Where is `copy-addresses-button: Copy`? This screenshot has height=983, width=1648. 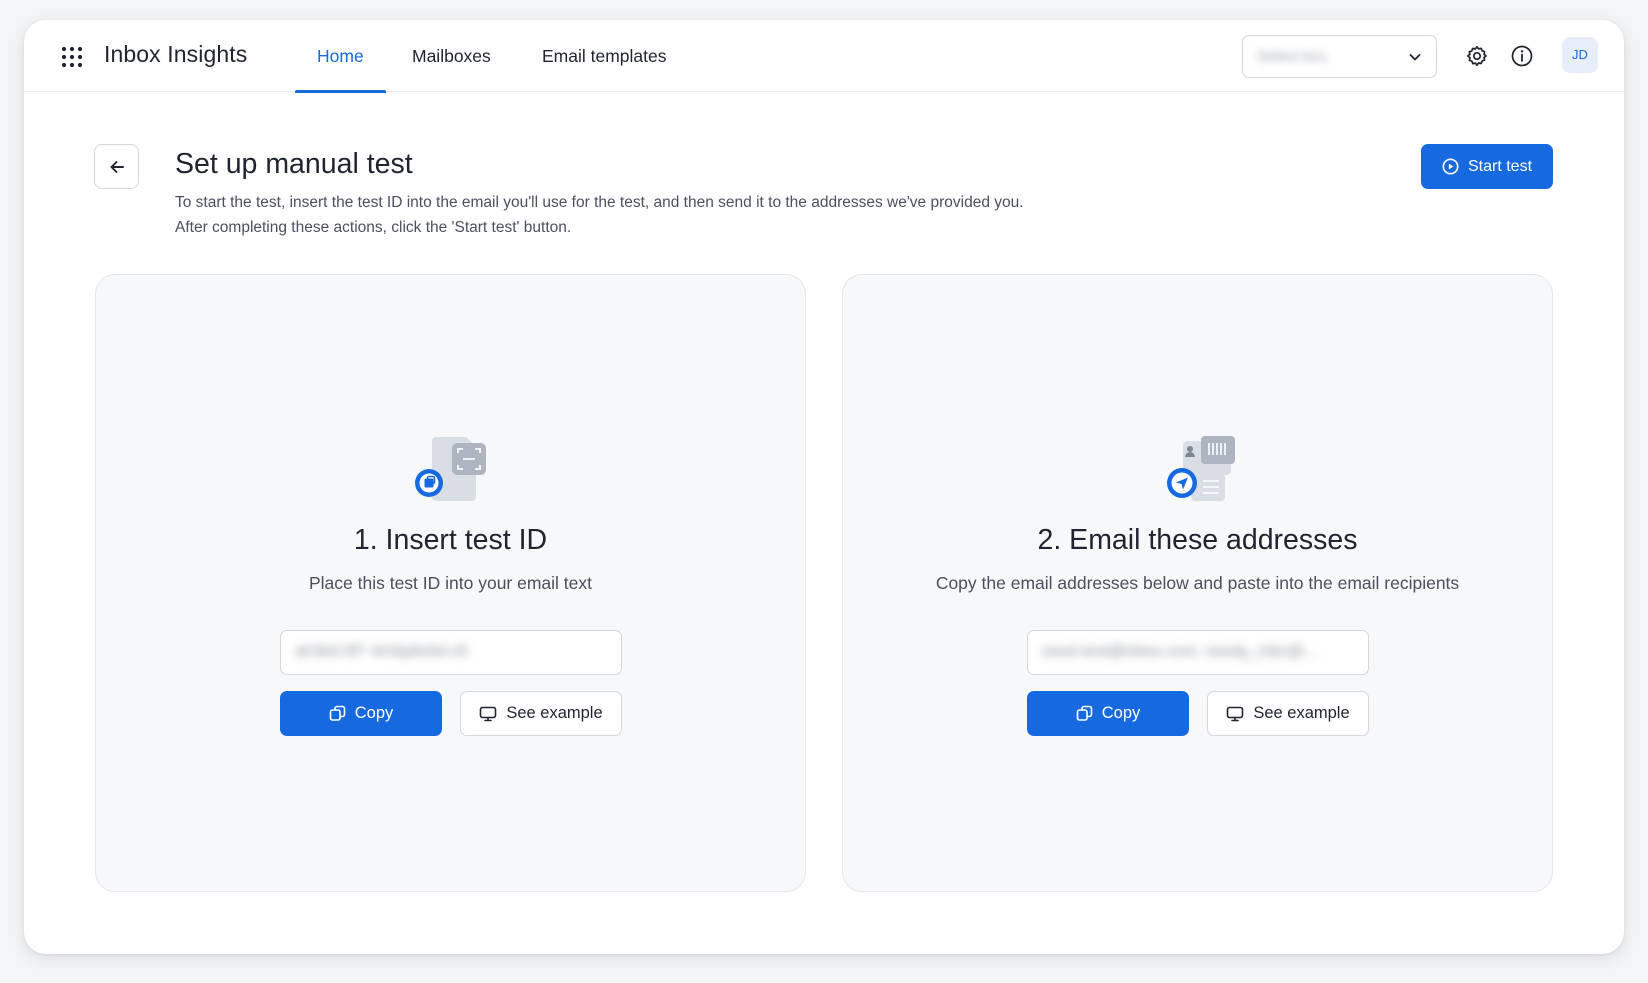
copy-addresses-button: Copy is located at coordinates (1108, 713).